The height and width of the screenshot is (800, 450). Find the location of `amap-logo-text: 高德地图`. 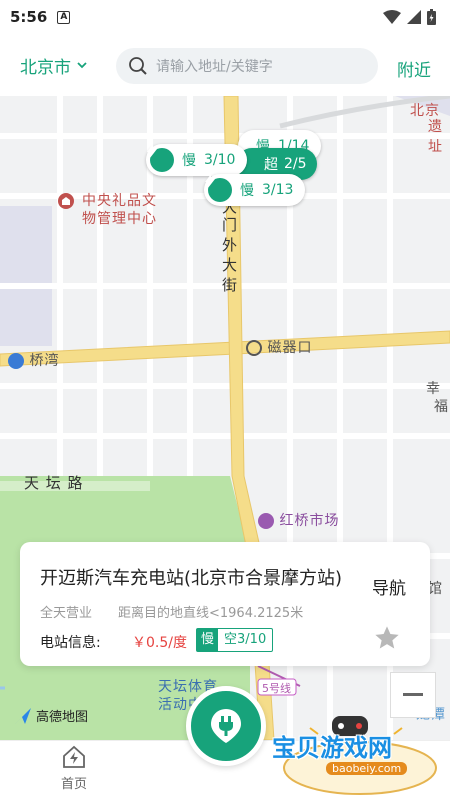

amap-logo-text: 高德地图 is located at coordinates (62, 717).